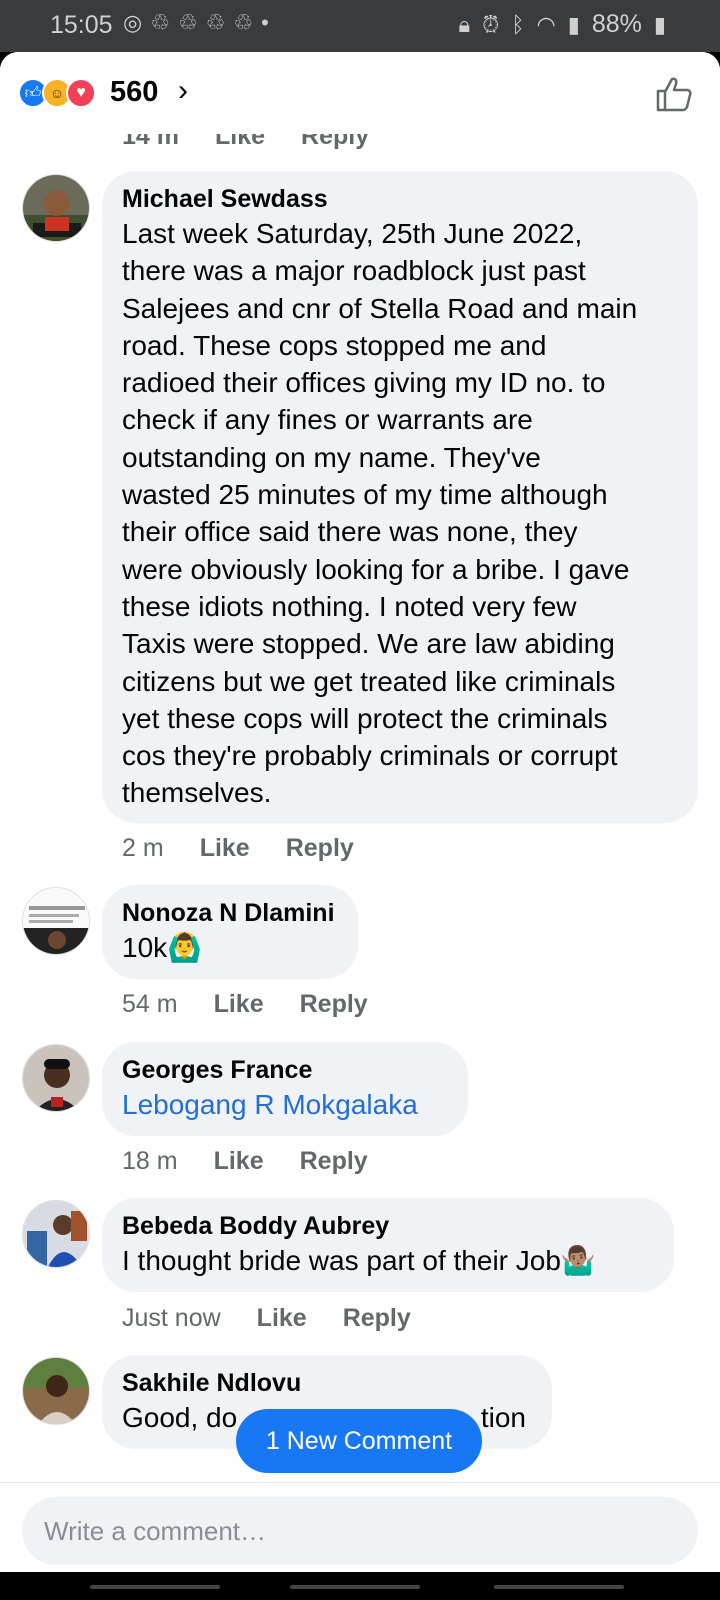 The height and width of the screenshot is (1600, 720). I want to click on alarm-icon: ⏰︎, so click(491, 24).